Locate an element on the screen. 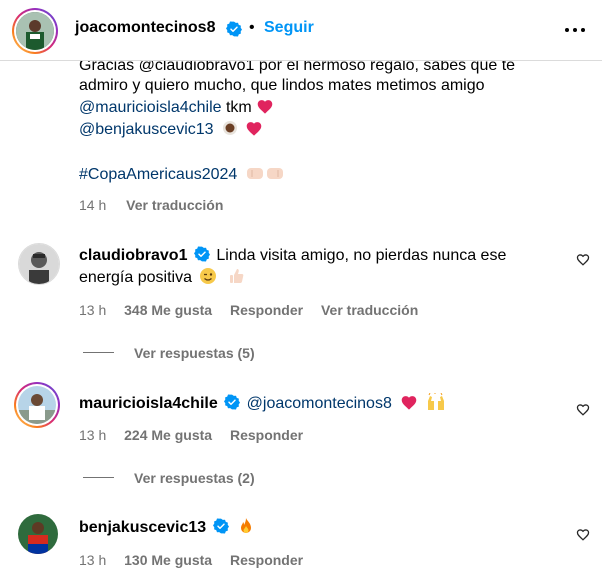 This screenshot has width=602, height=582. comment-3-text: benjakuscevic13 is located at coordinates (166, 528).